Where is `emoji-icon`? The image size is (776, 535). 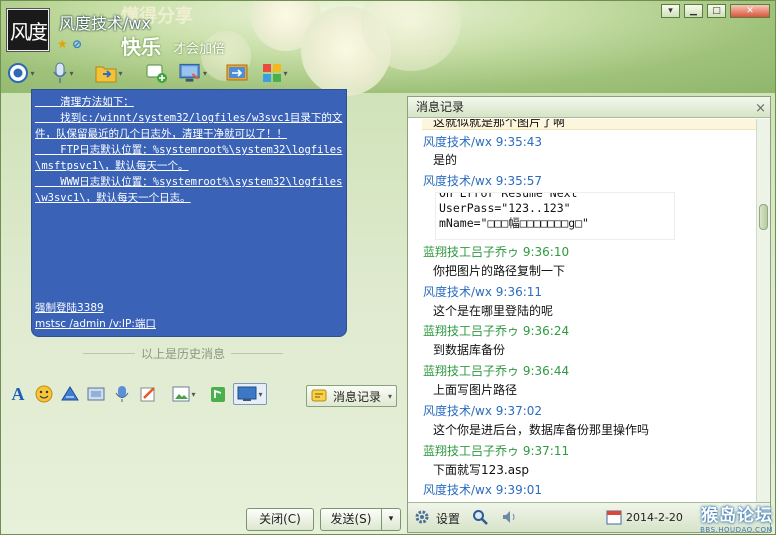 emoji-icon is located at coordinates (44, 394).